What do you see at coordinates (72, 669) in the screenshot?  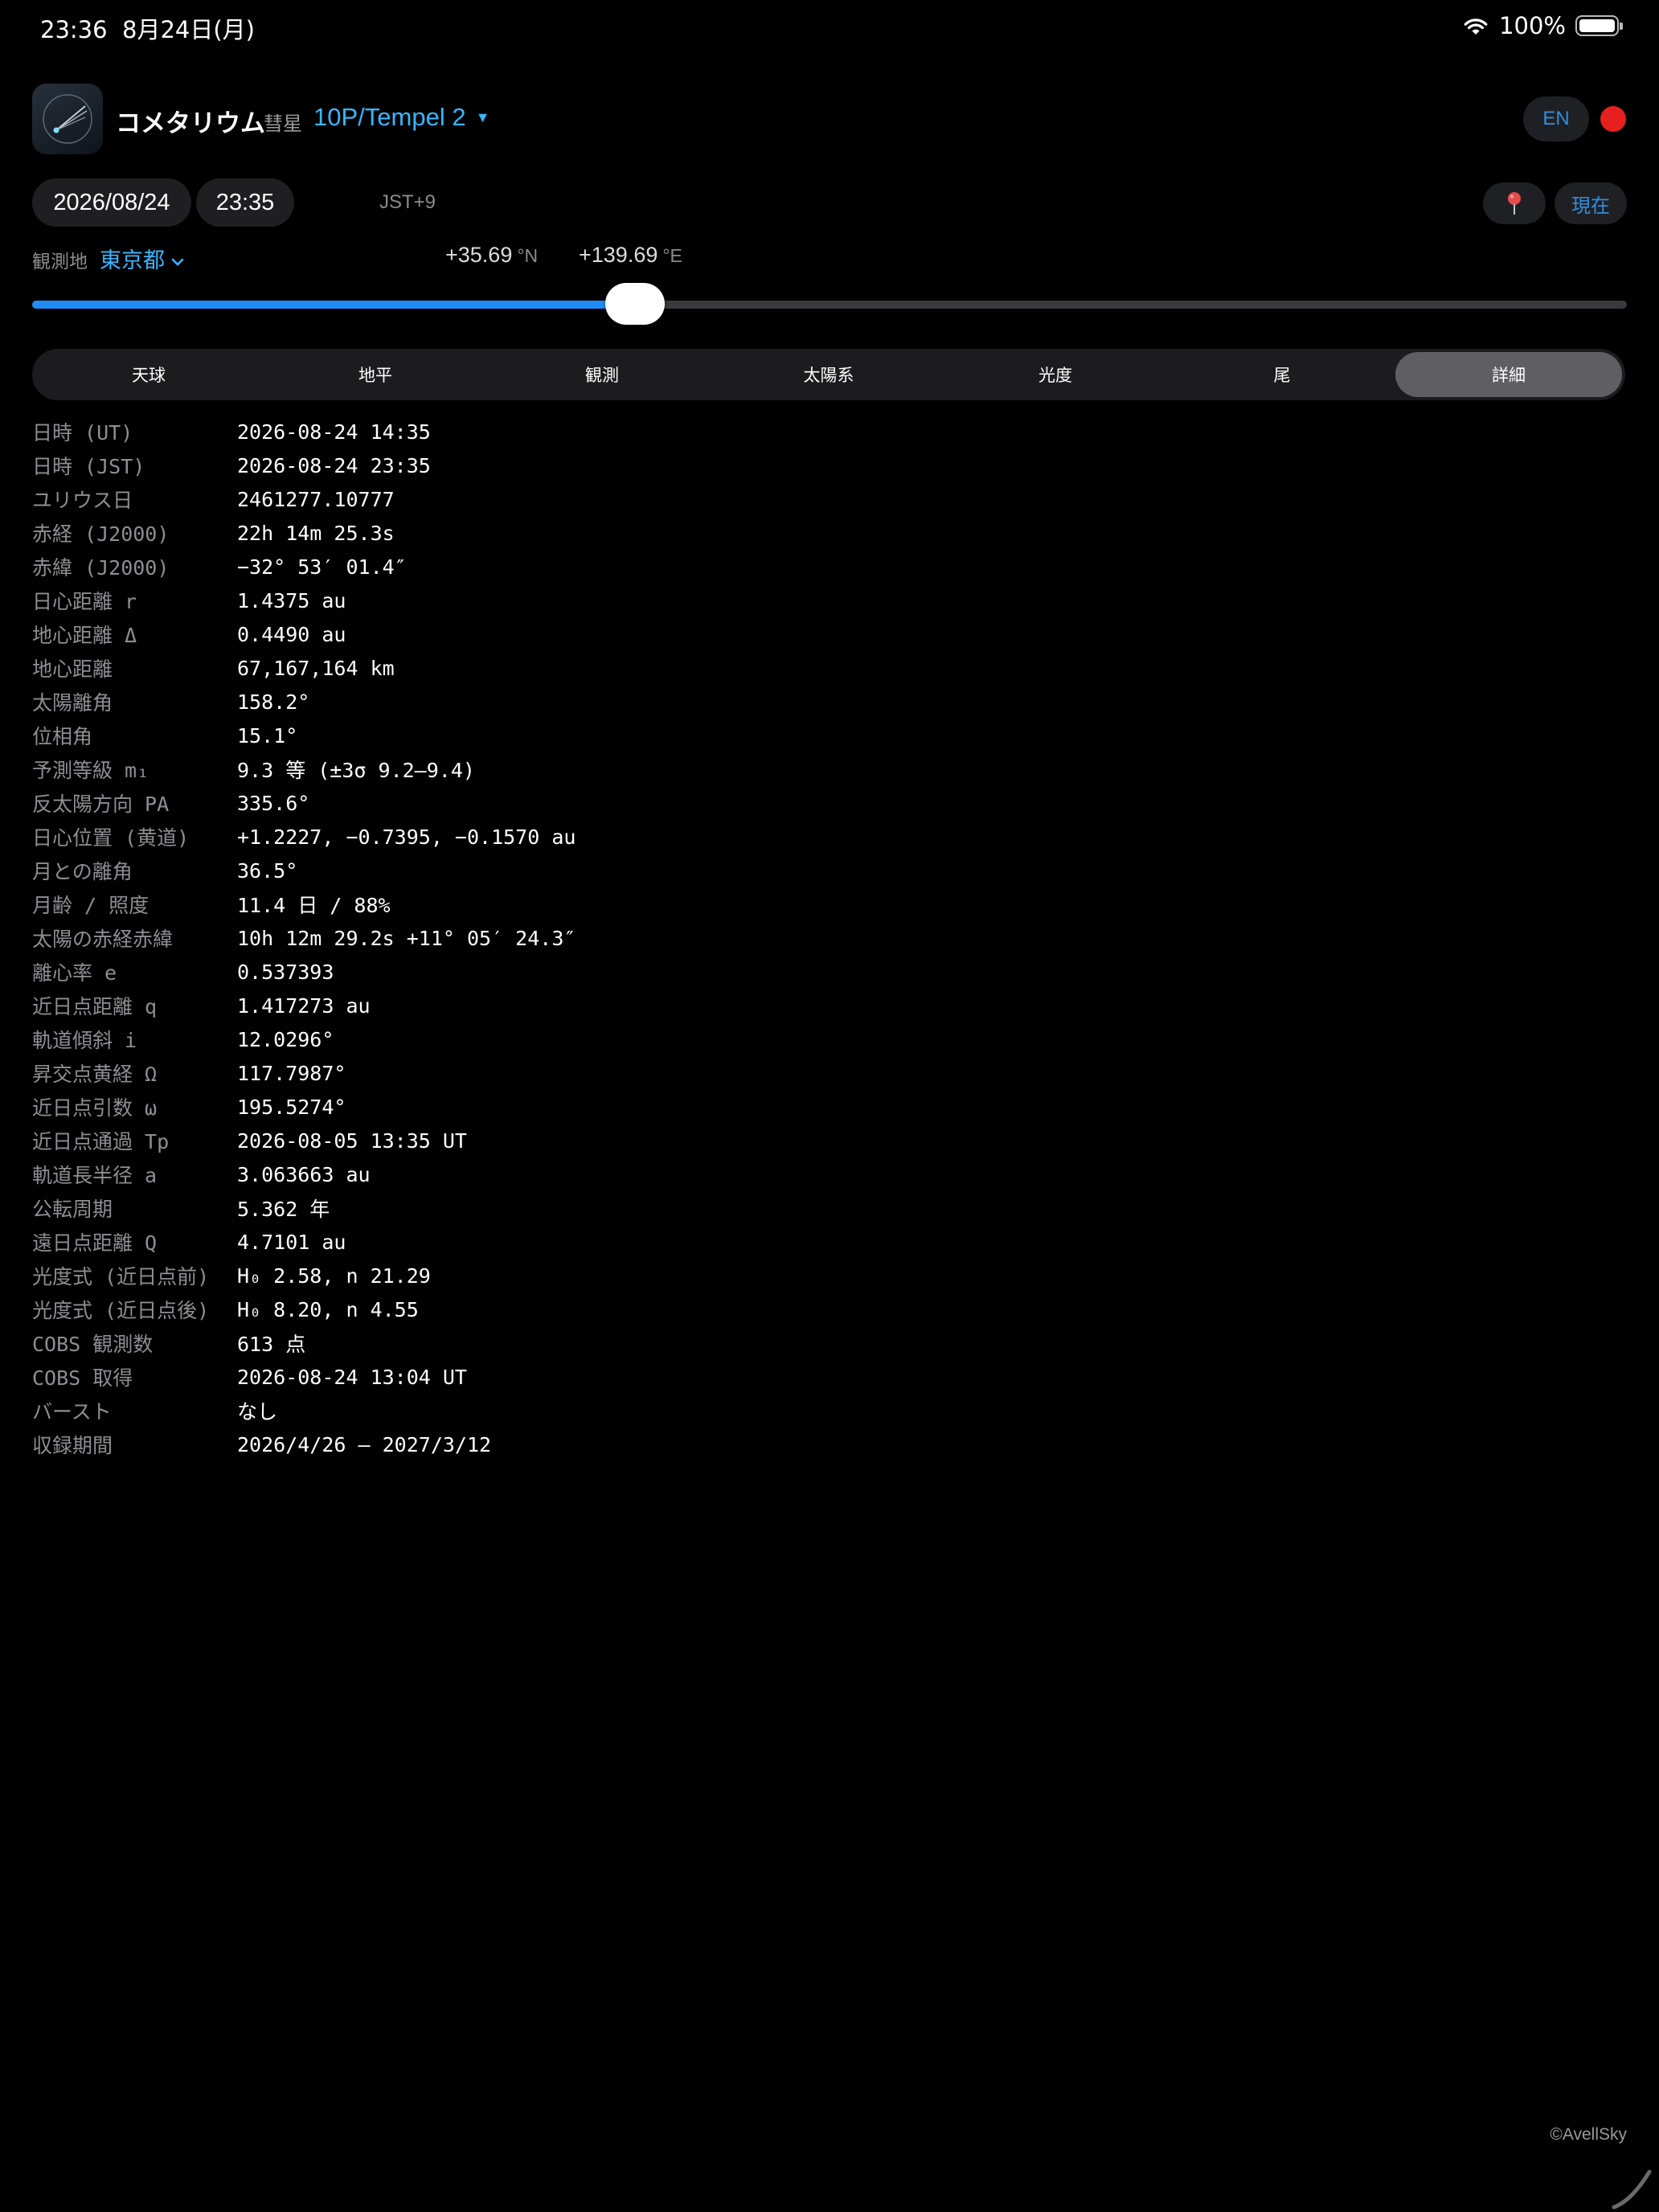 I see `row-key: 地心距離` at bounding box center [72, 669].